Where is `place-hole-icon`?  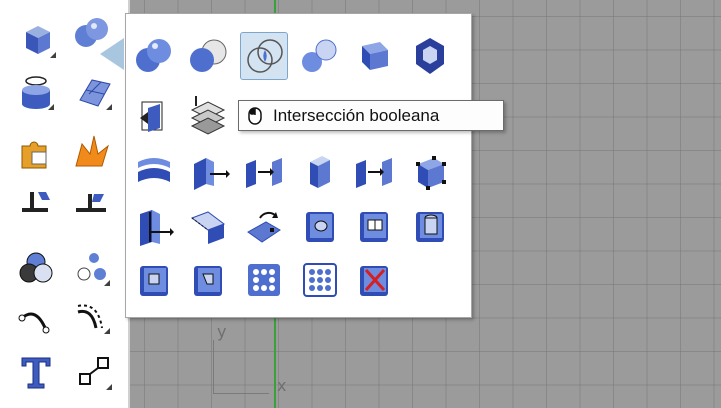
place-hole-icon is located at coordinates (374, 226).